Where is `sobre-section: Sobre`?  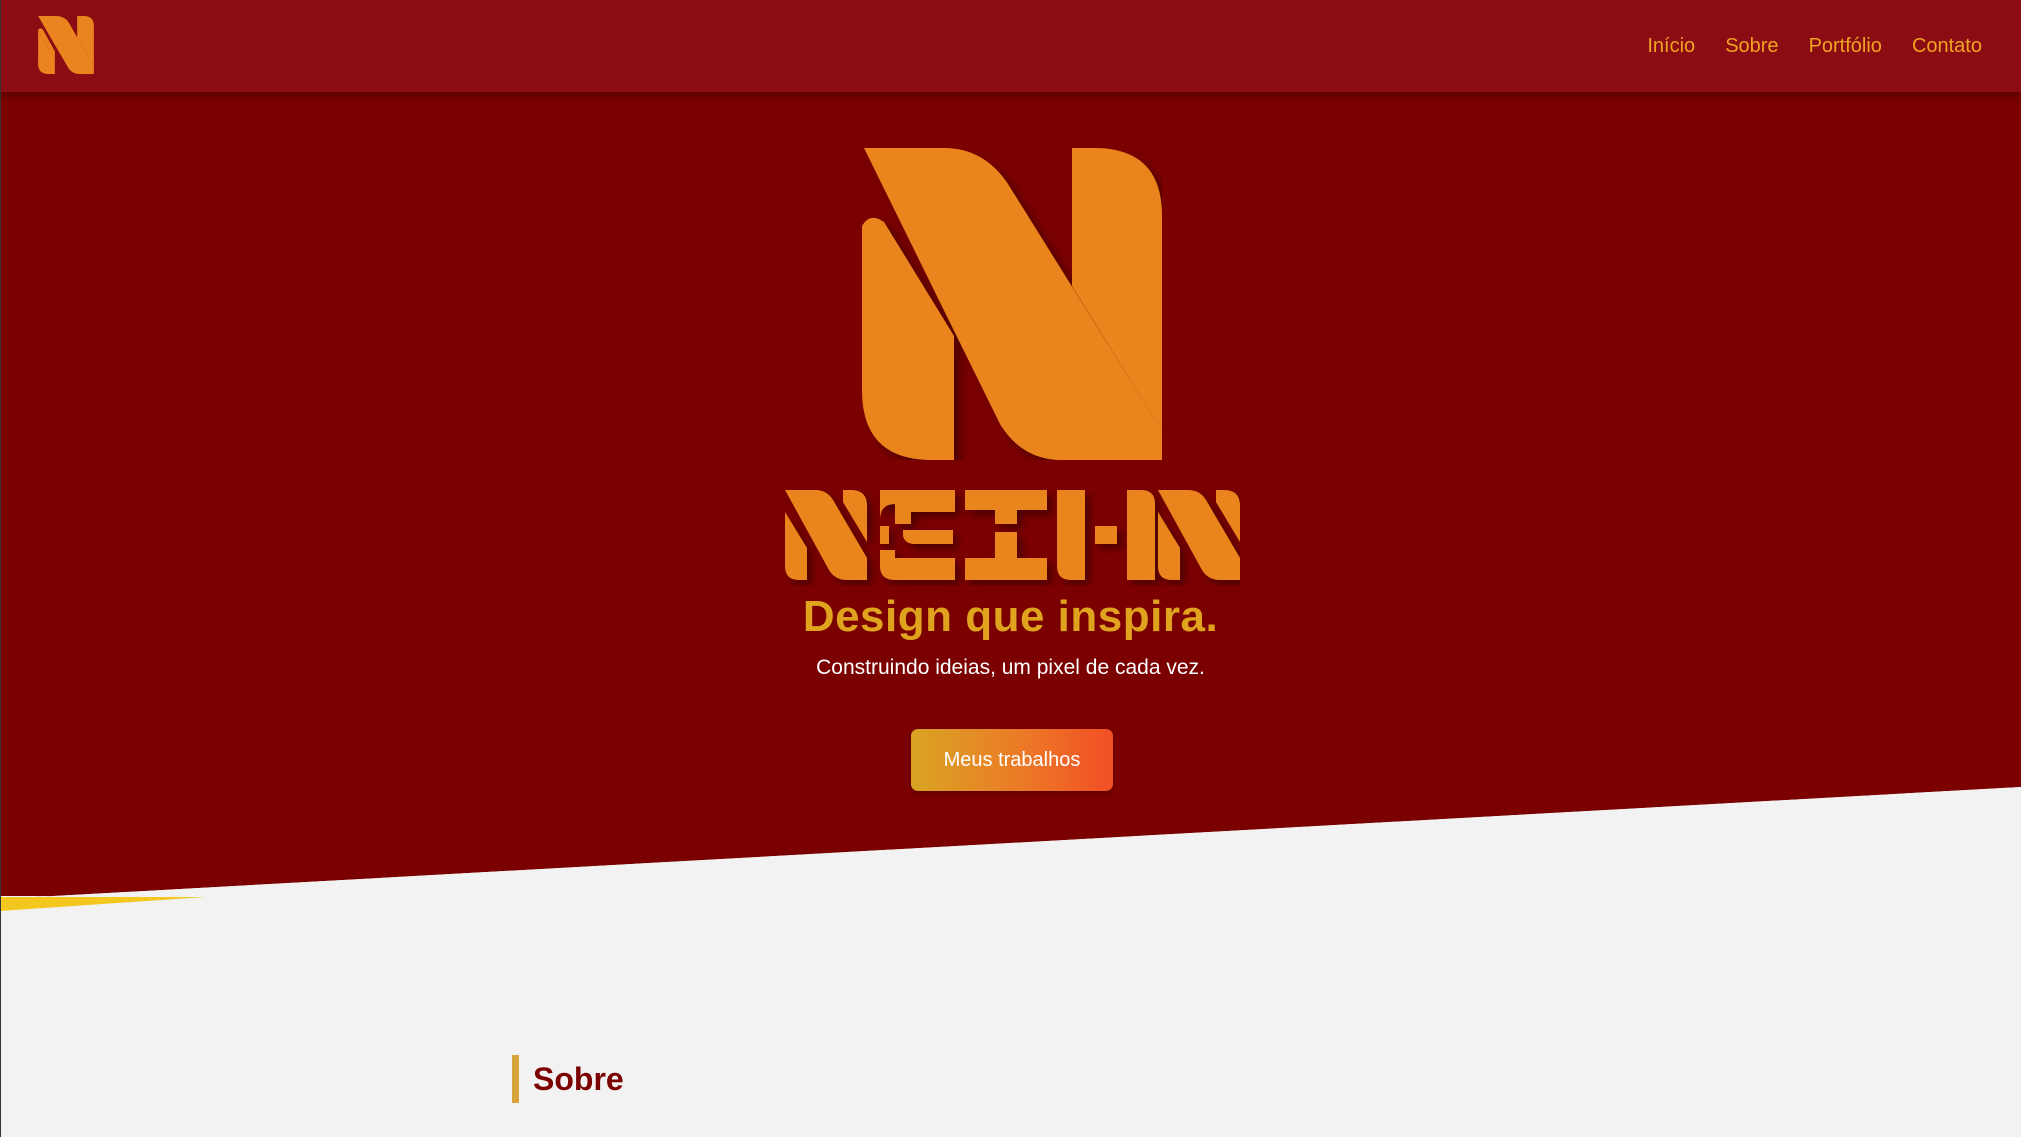 sobre-section: Sobre is located at coordinates (568, 1079).